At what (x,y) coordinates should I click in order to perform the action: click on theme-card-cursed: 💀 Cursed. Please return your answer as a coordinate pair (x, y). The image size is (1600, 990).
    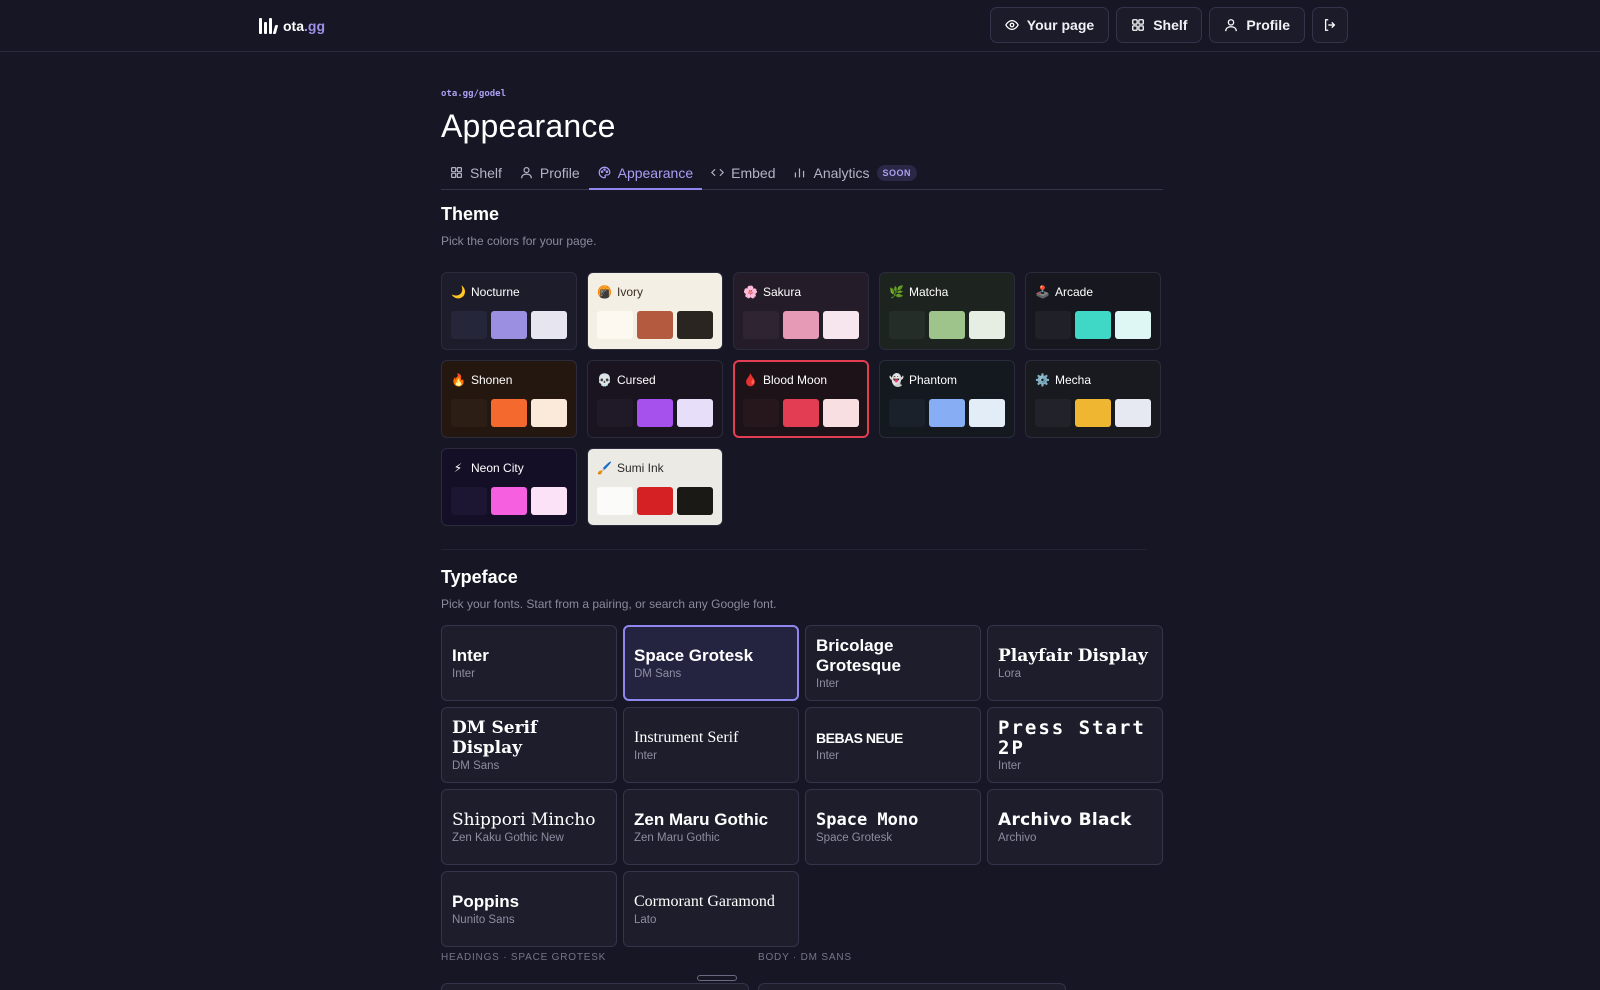
    Looking at the image, I should click on (655, 399).